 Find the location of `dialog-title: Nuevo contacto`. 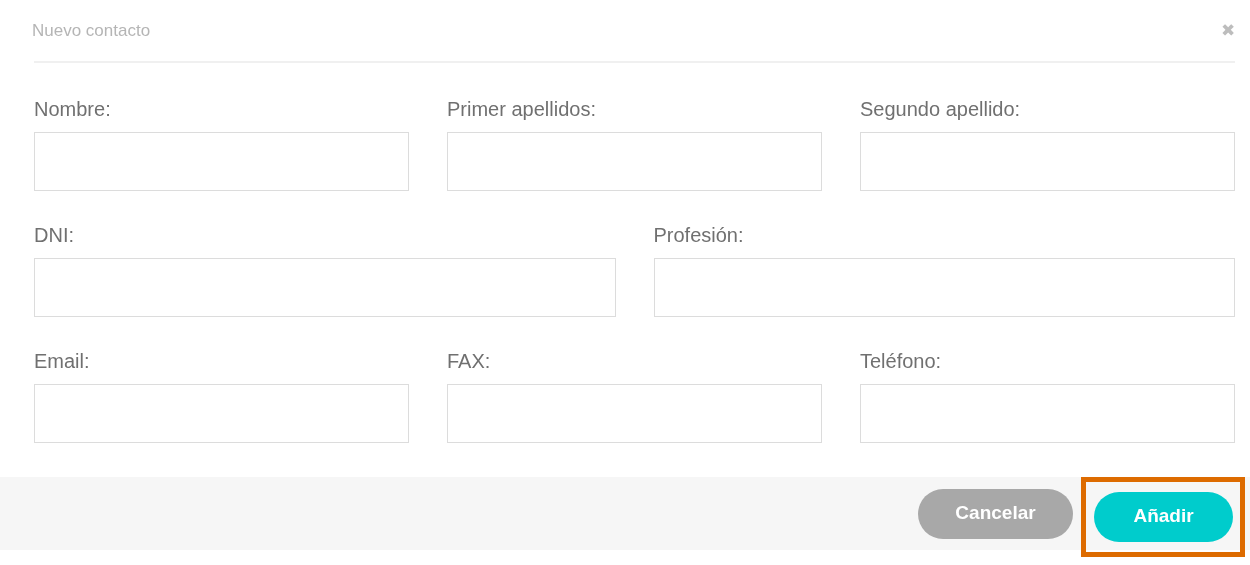

dialog-title: Nuevo contacto is located at coordinates (91, 30).